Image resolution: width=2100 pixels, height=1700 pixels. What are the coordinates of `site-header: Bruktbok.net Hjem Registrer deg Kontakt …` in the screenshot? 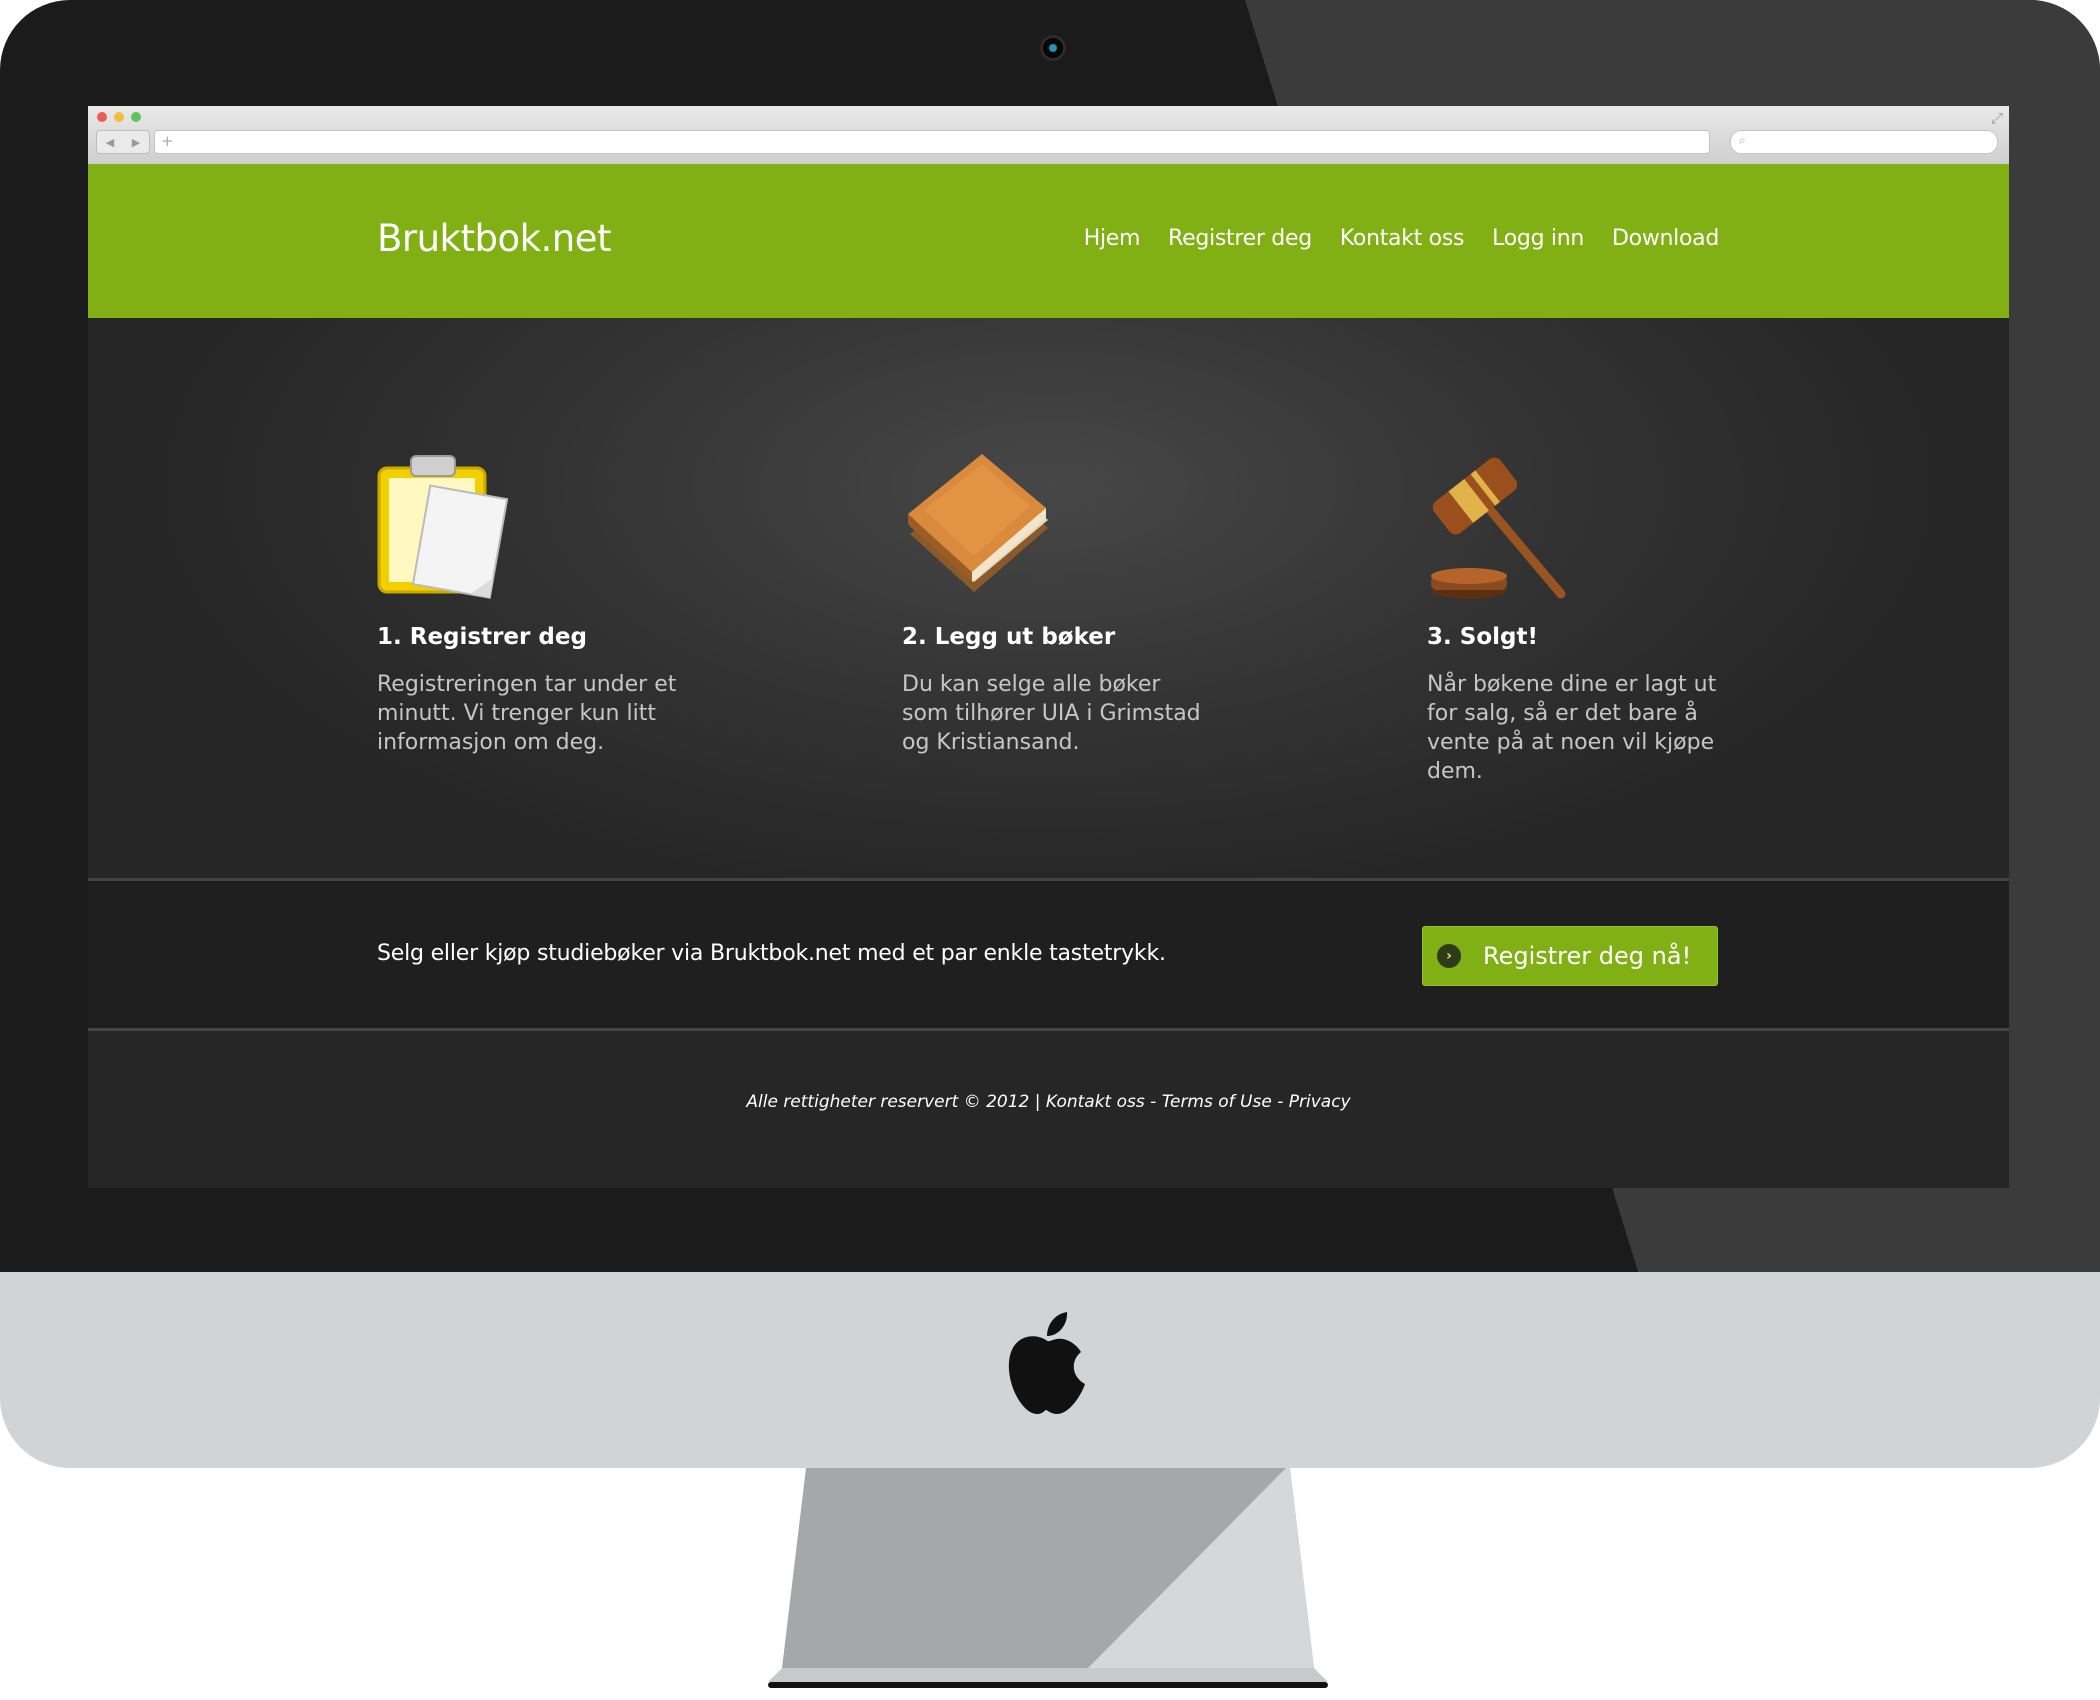 It's located at (1048, 241).